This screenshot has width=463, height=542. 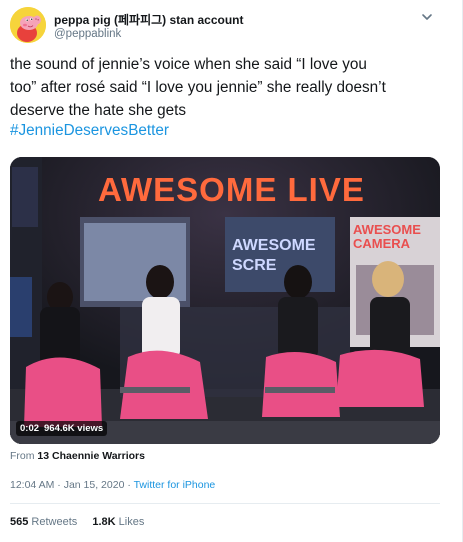 I want to click on user-handle: @peppablink, so click(x=87, y=34).